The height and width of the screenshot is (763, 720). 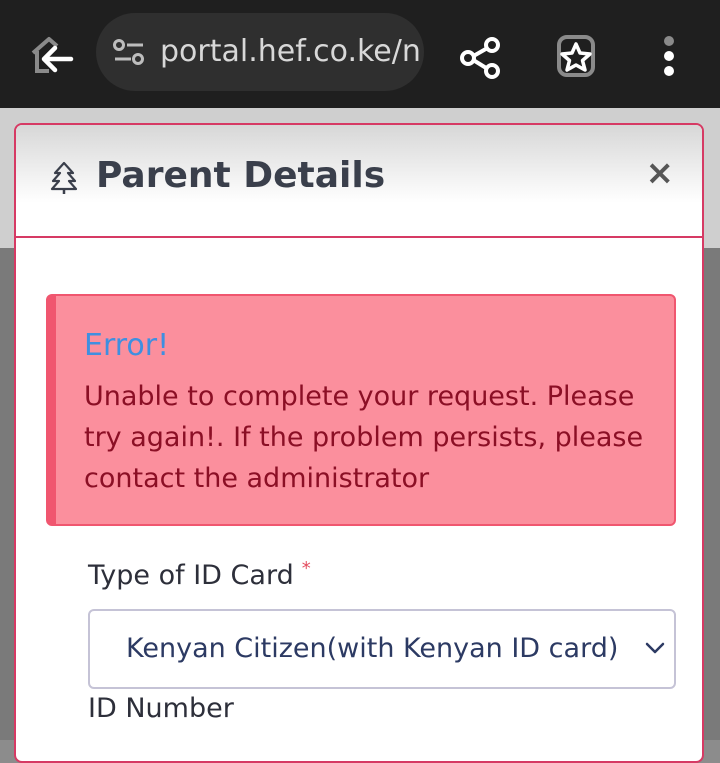 What do you see at coordinates (669, 56) in the screenshot?
I see `more-vert-icon` at bounding box center [669, 56].